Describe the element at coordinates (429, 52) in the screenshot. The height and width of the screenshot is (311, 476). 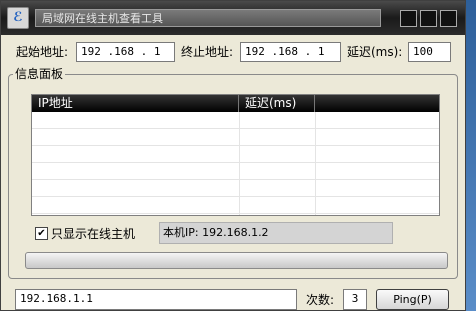
I see `delay-input: 100` at that location.